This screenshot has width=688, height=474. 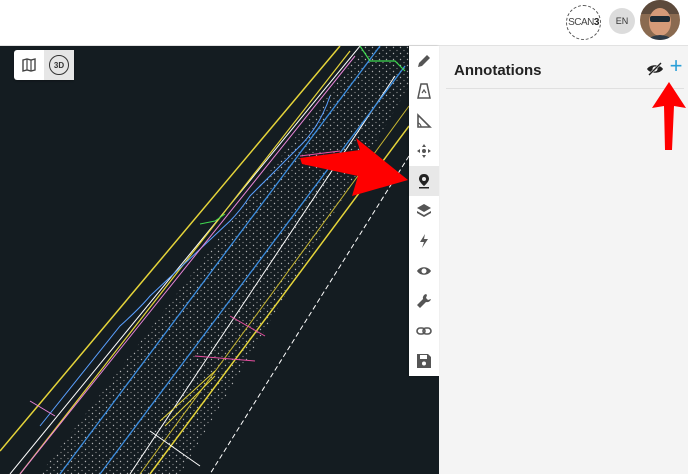 I want to click on 3d-view-button: 3D, so click(x=59, y=65).